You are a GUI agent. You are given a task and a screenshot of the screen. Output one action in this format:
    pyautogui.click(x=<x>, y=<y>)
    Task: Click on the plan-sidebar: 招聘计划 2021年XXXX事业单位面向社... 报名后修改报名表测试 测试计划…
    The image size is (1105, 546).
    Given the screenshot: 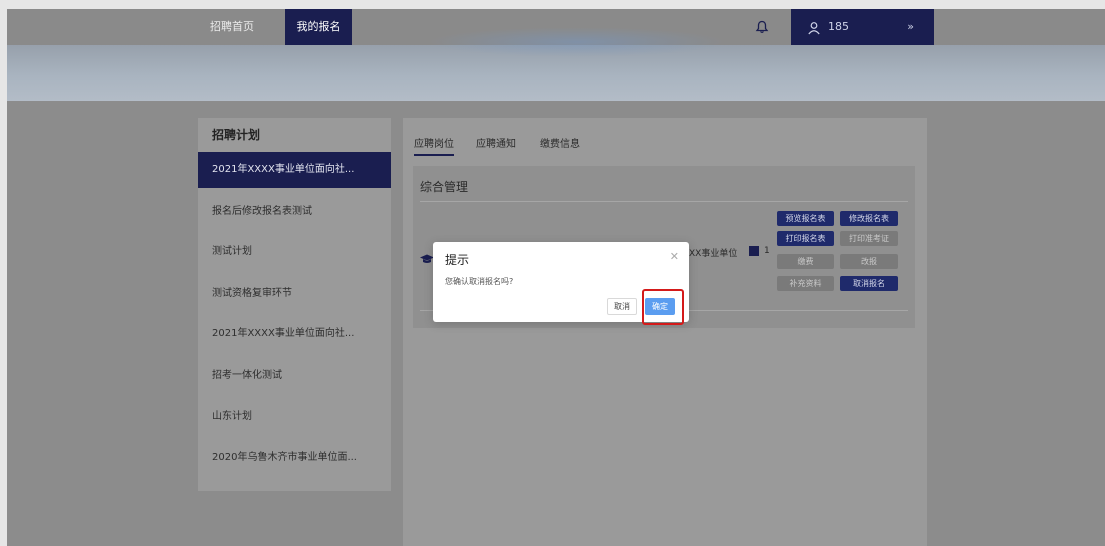 What is the action you would take?
    pyautogui.click(x=294, y=304)
    